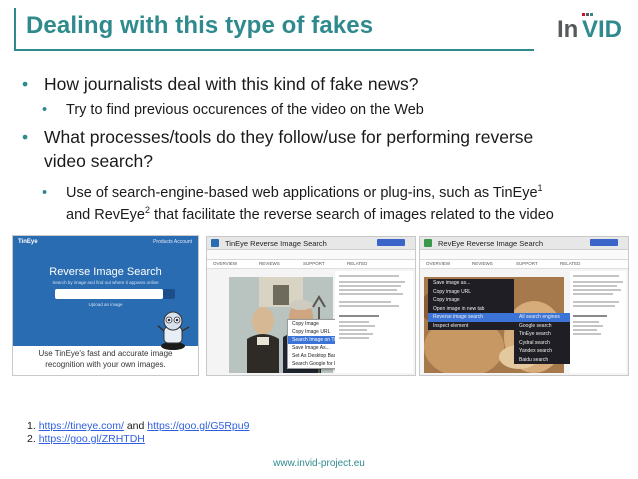  I want to click on tineye-ext-tabs: OVERVIEW REVIEWS SUPPORT RELATED, so click(311, 264).